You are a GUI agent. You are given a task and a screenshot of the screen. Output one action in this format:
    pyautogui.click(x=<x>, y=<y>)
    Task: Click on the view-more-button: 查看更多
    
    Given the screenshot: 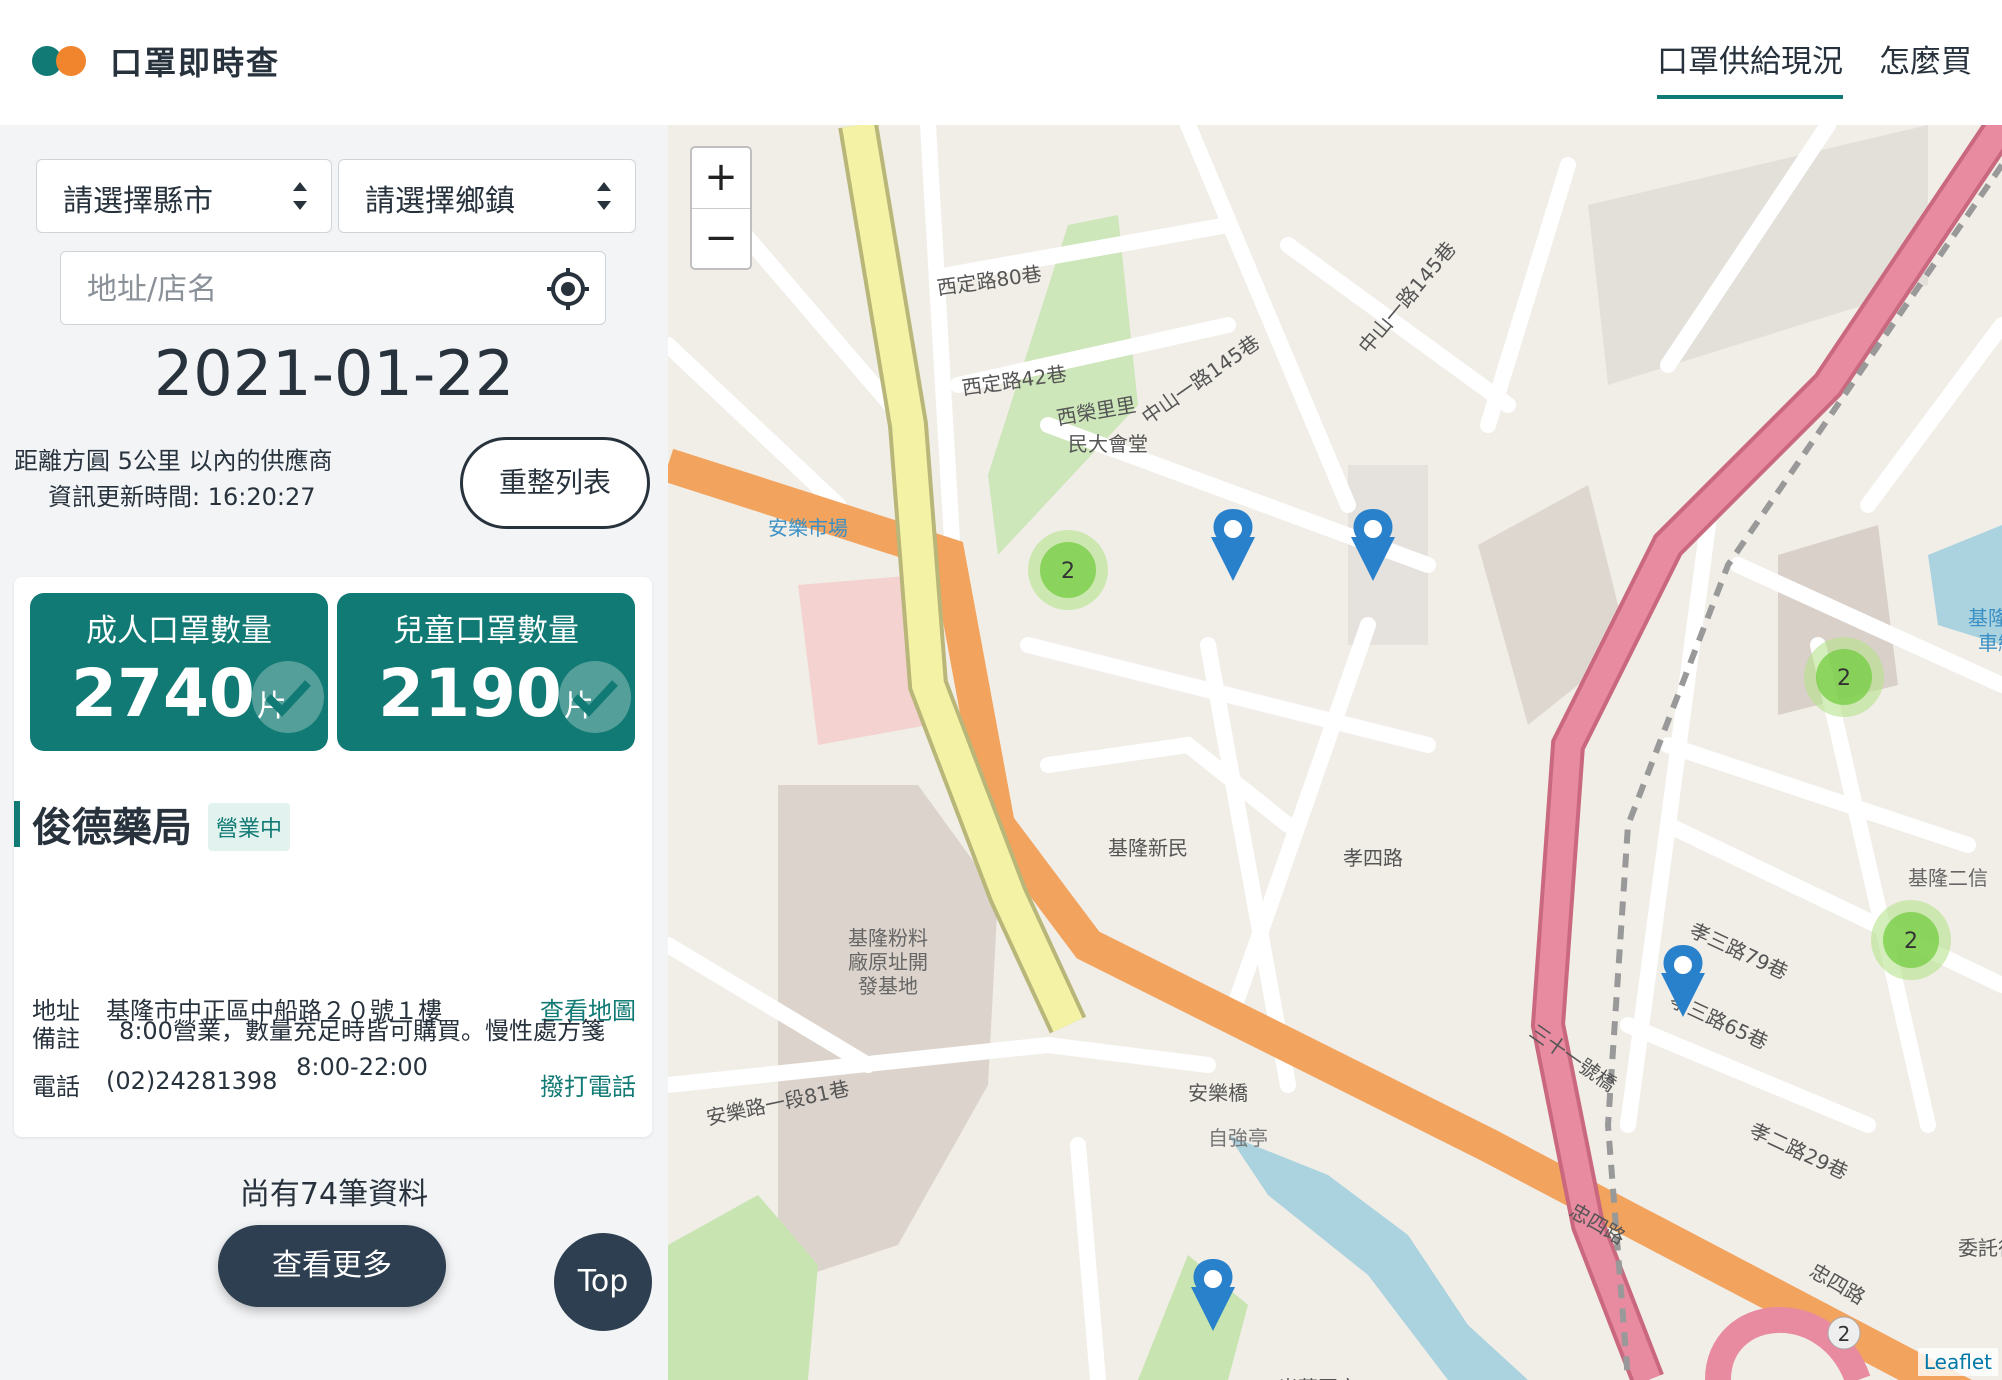 What is the action you would take?
    pyautogui.click(x=332, y=1266)
    